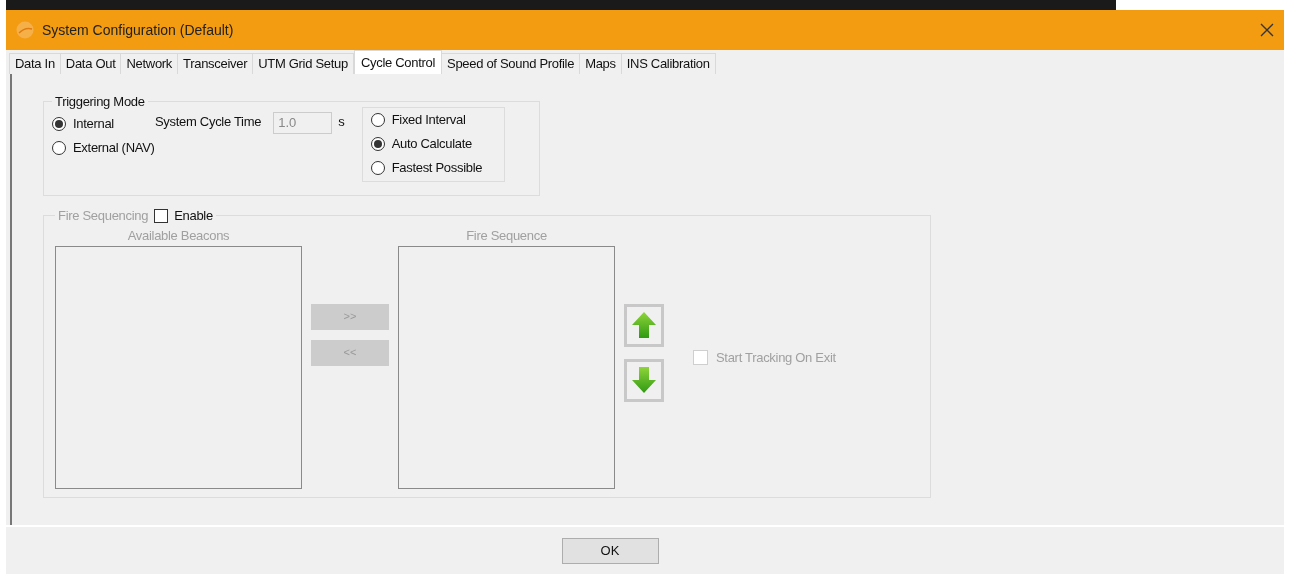 The image size is (1290, 574). What do you see at coordinates (35, 63) in the screenshot?
I see `tab: Data In` at bounding box center [35, 63].